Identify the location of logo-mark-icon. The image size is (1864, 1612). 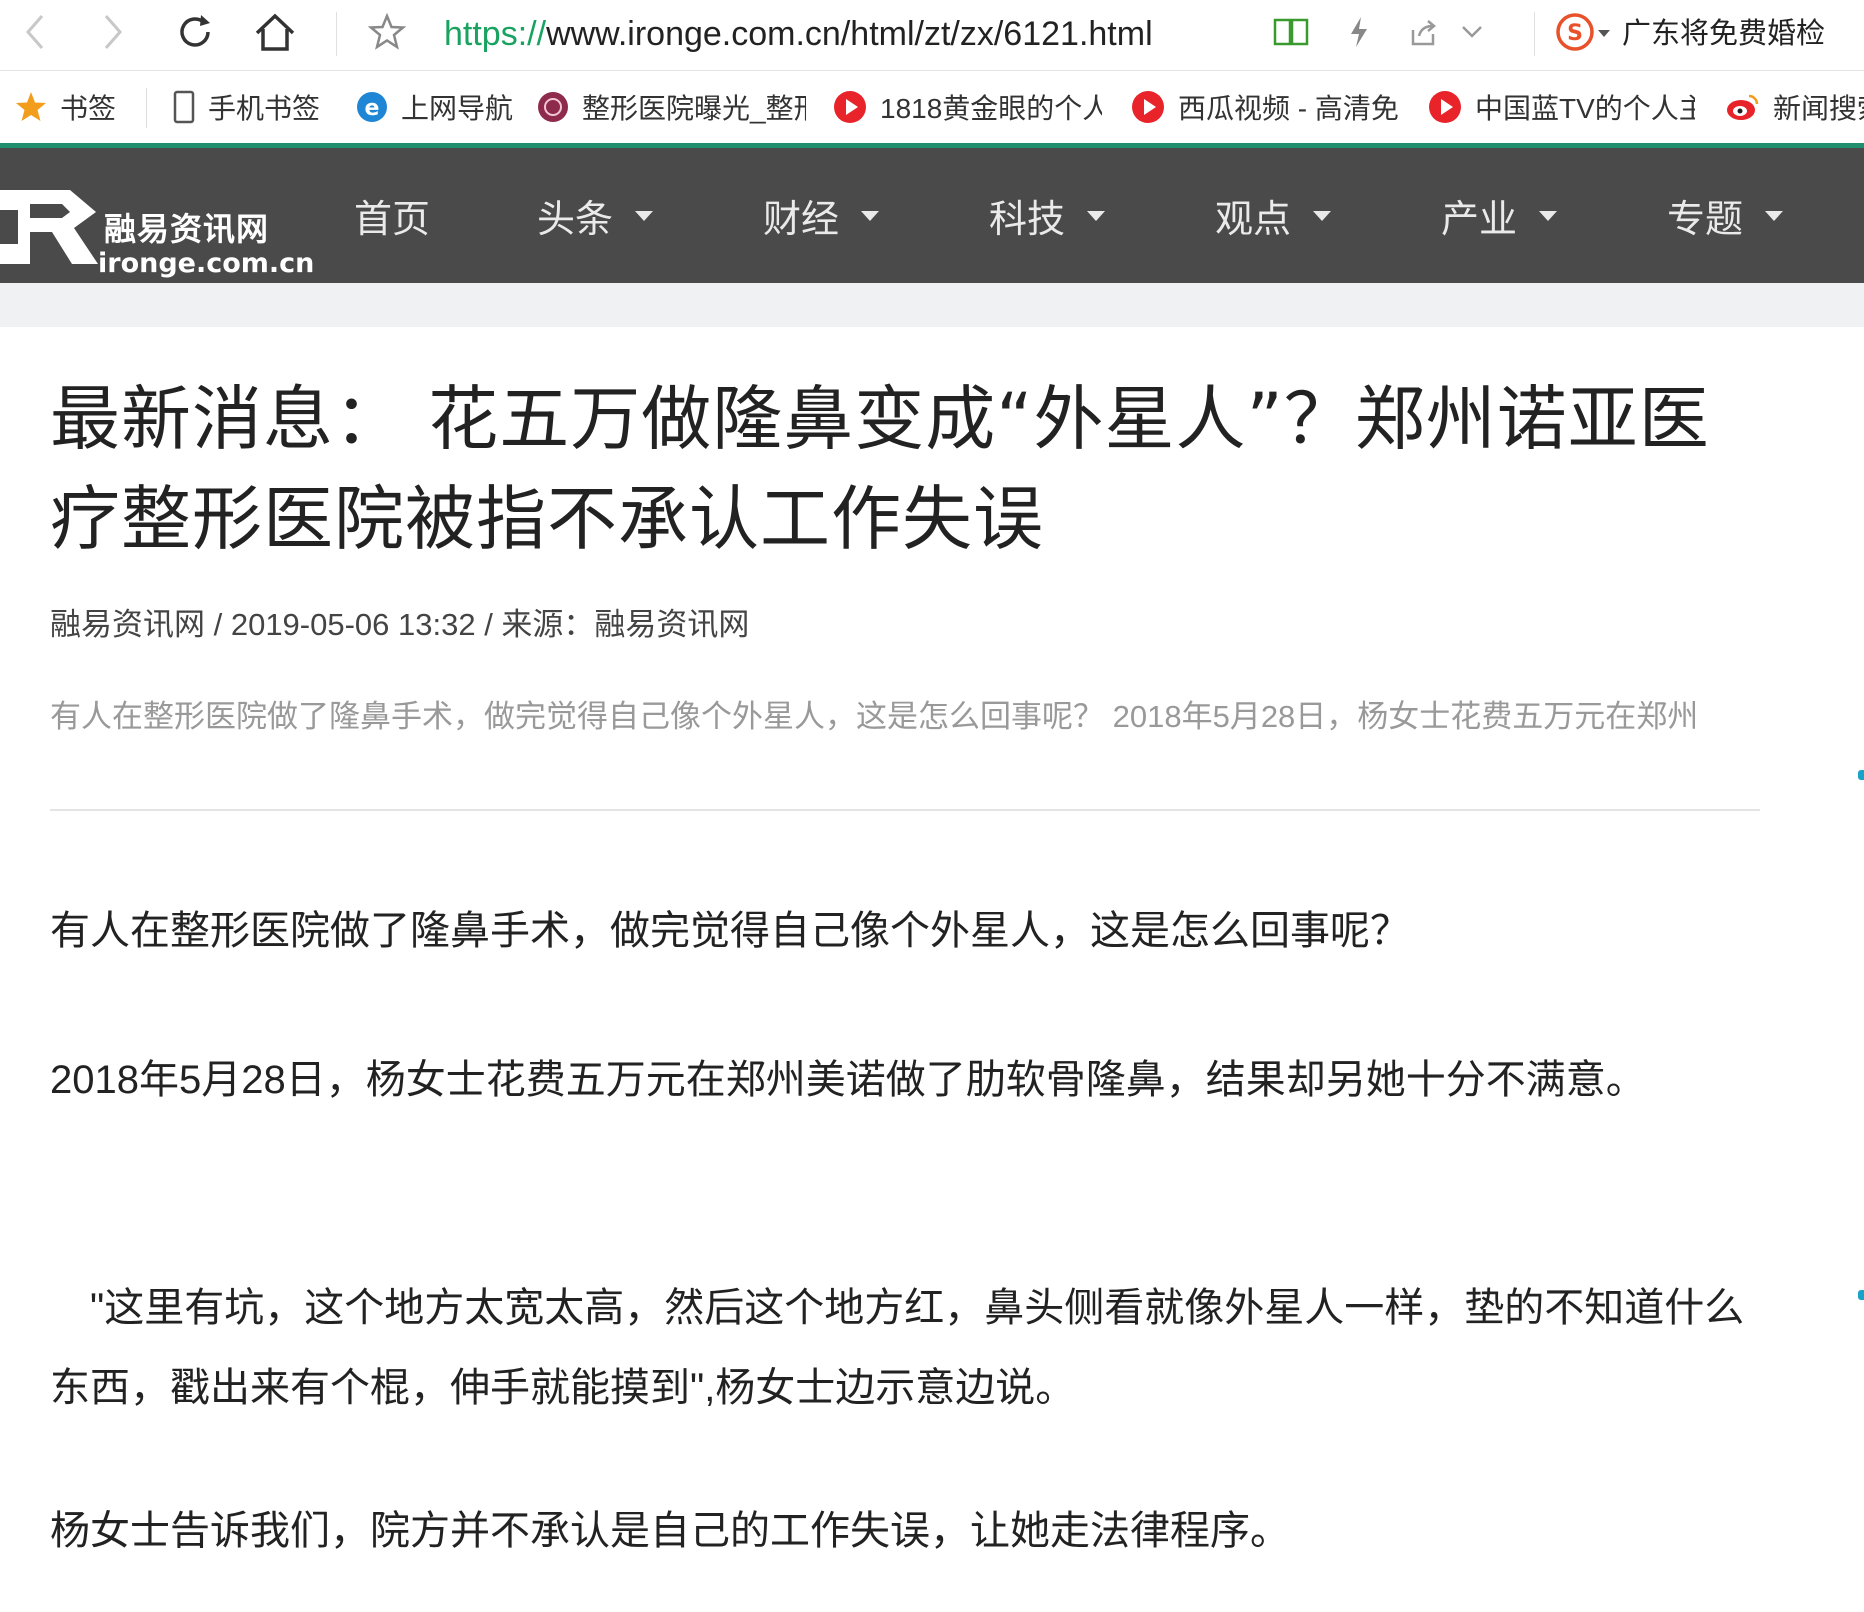
(49, 227).